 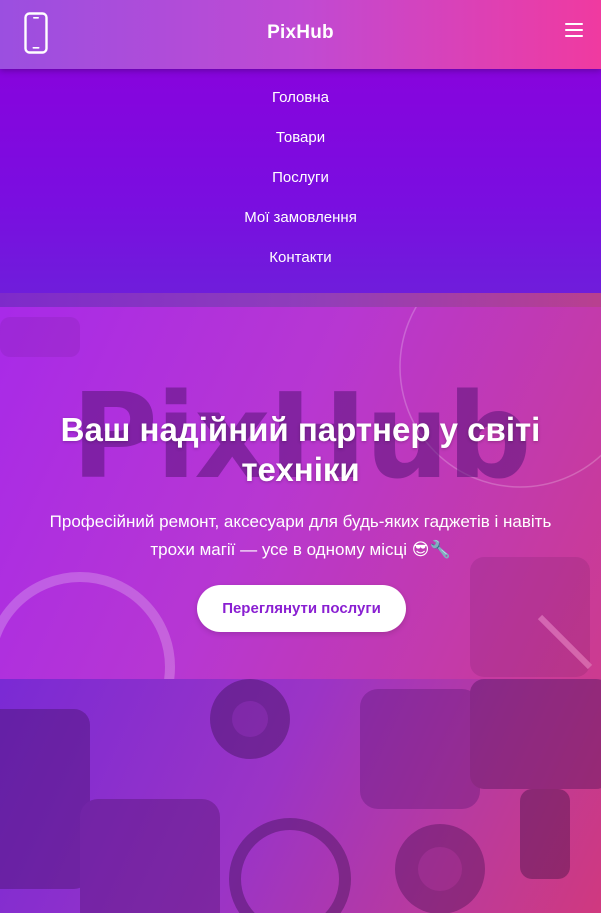 I want to click on view-services-button: Переглянути послуги, so click(x=301, y=608).